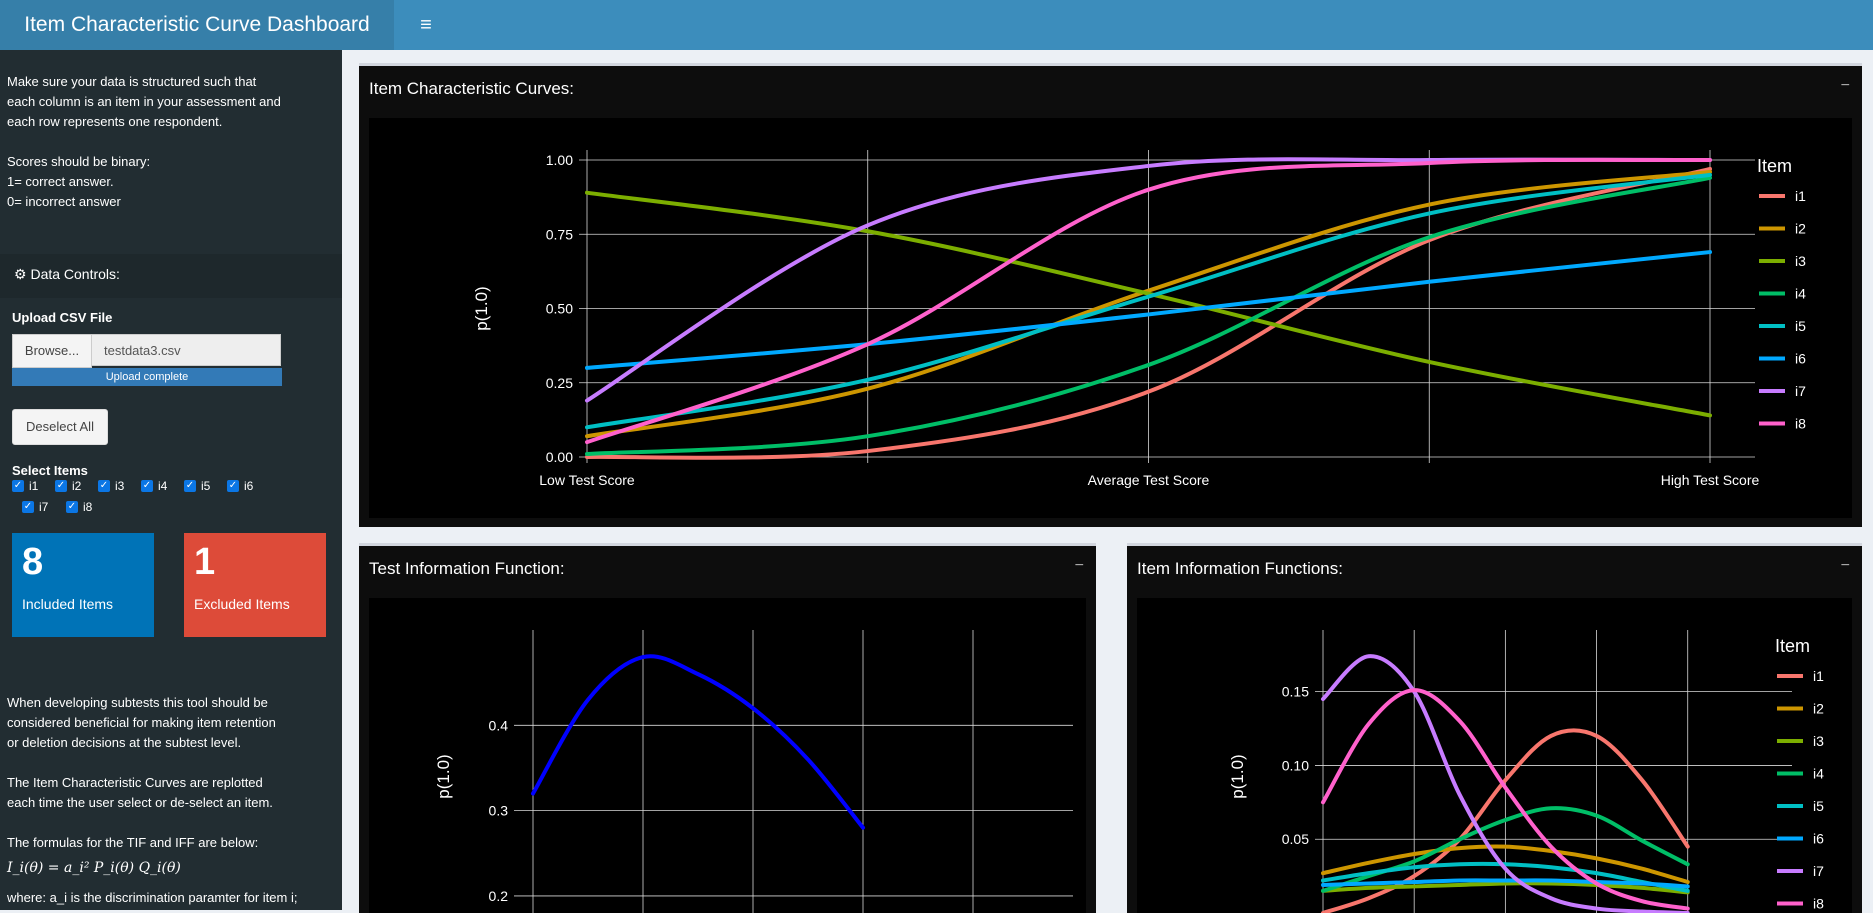 The image size is (1873, 913). Describe the element at coordinates (206, 486) in the screenshot. I see `item-checkbox-label: i5` at that location.